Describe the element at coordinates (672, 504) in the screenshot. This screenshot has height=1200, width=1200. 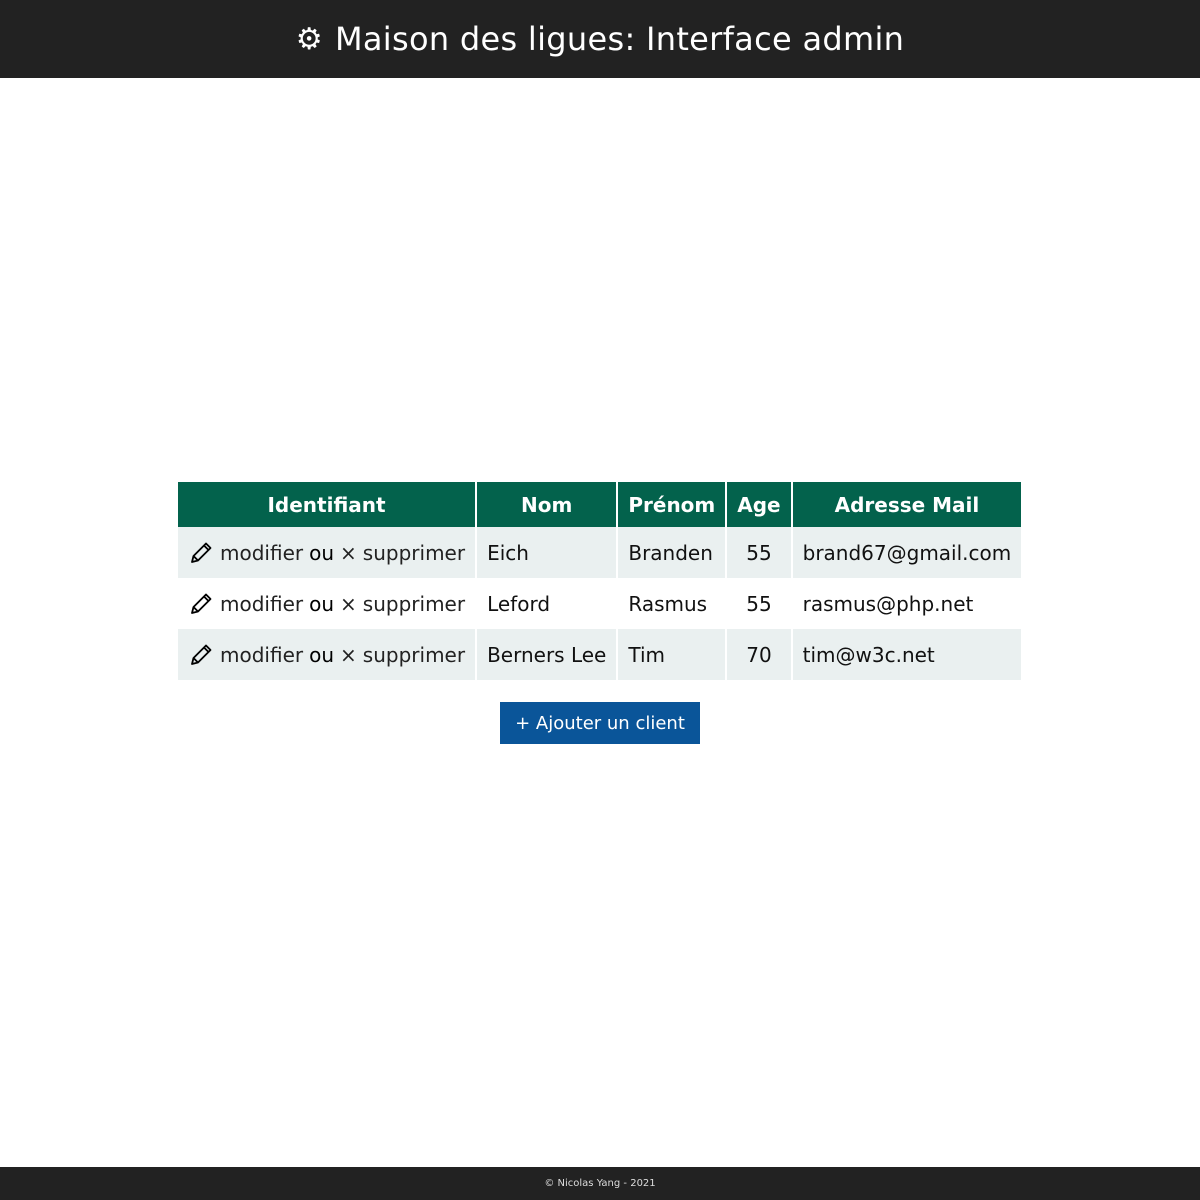
I see `column-header-prenom: Prénom` at that location.